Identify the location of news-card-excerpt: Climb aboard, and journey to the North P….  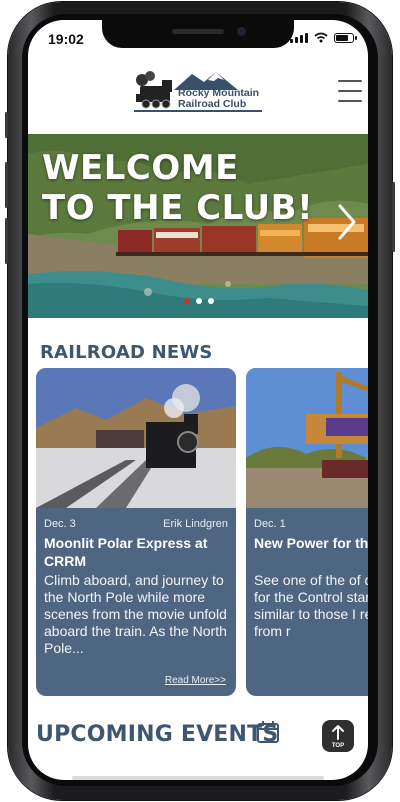
(135, 614).